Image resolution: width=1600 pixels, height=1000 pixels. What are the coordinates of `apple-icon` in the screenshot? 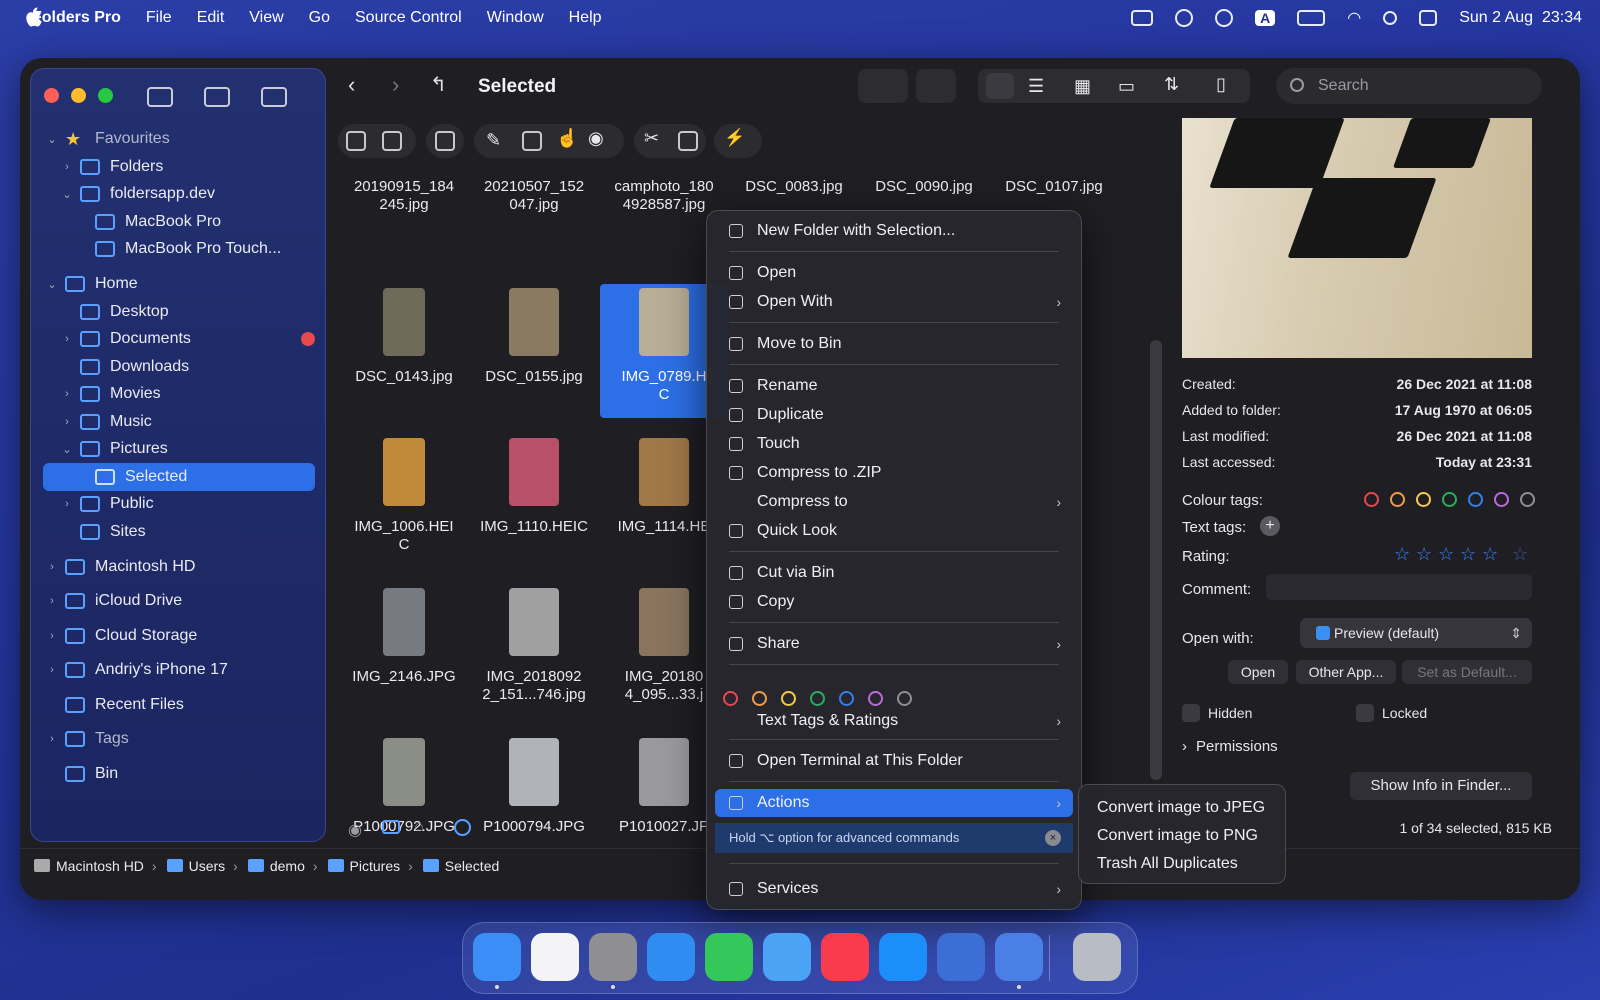 It's located at (33, 17).